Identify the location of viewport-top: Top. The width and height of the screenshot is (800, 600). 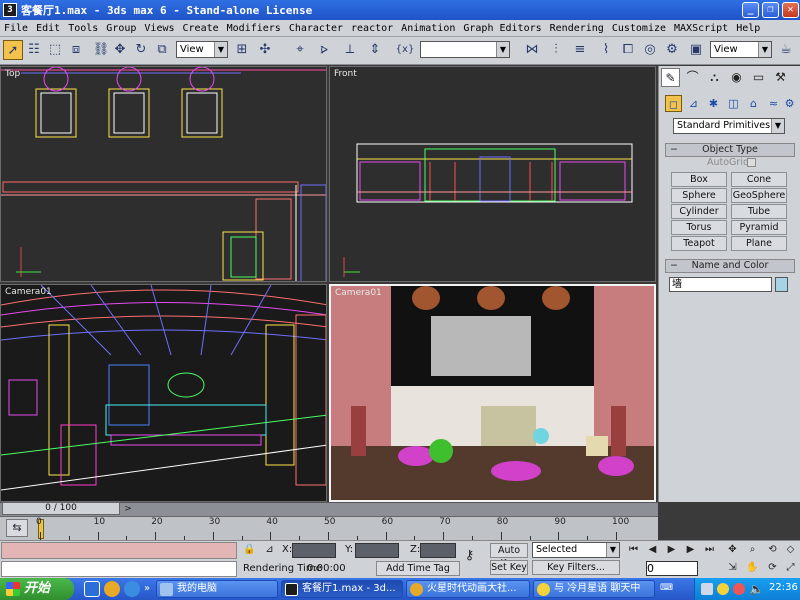
(163, 174).